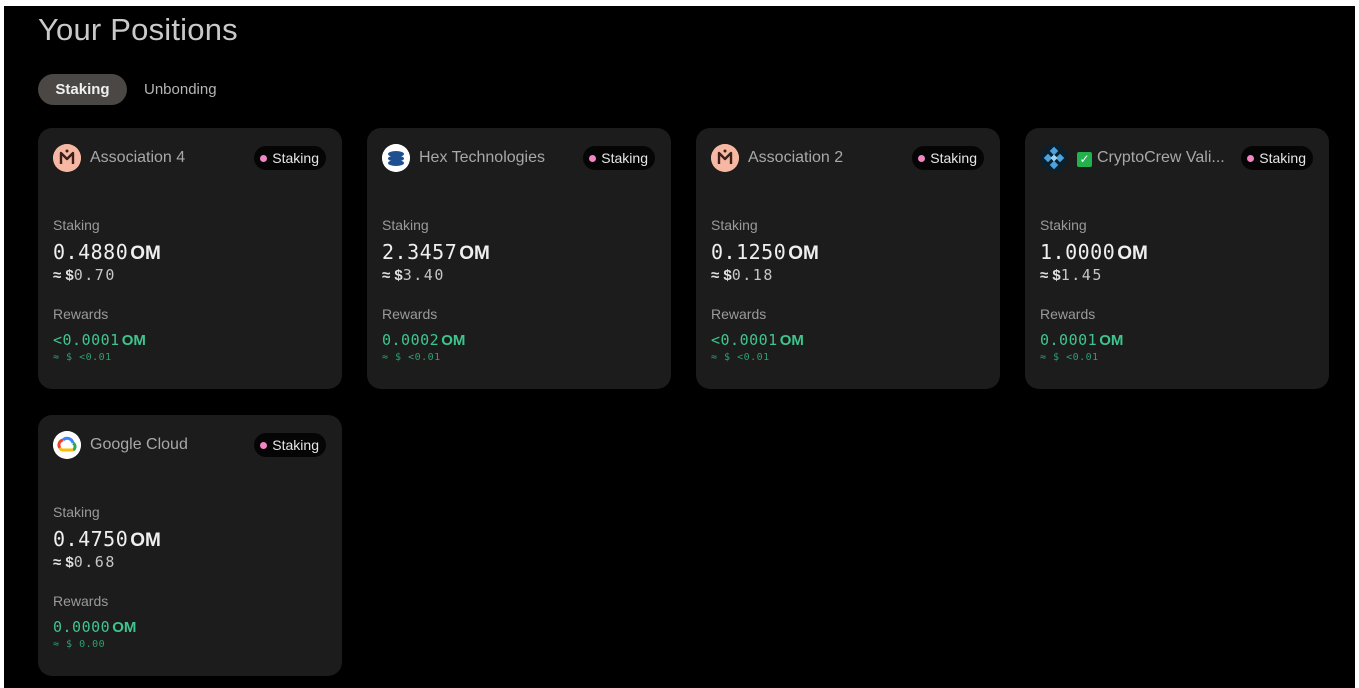 This screenshot has height=688, width=1359. I want to click on usd-value: 0.68, so click(94, 562).